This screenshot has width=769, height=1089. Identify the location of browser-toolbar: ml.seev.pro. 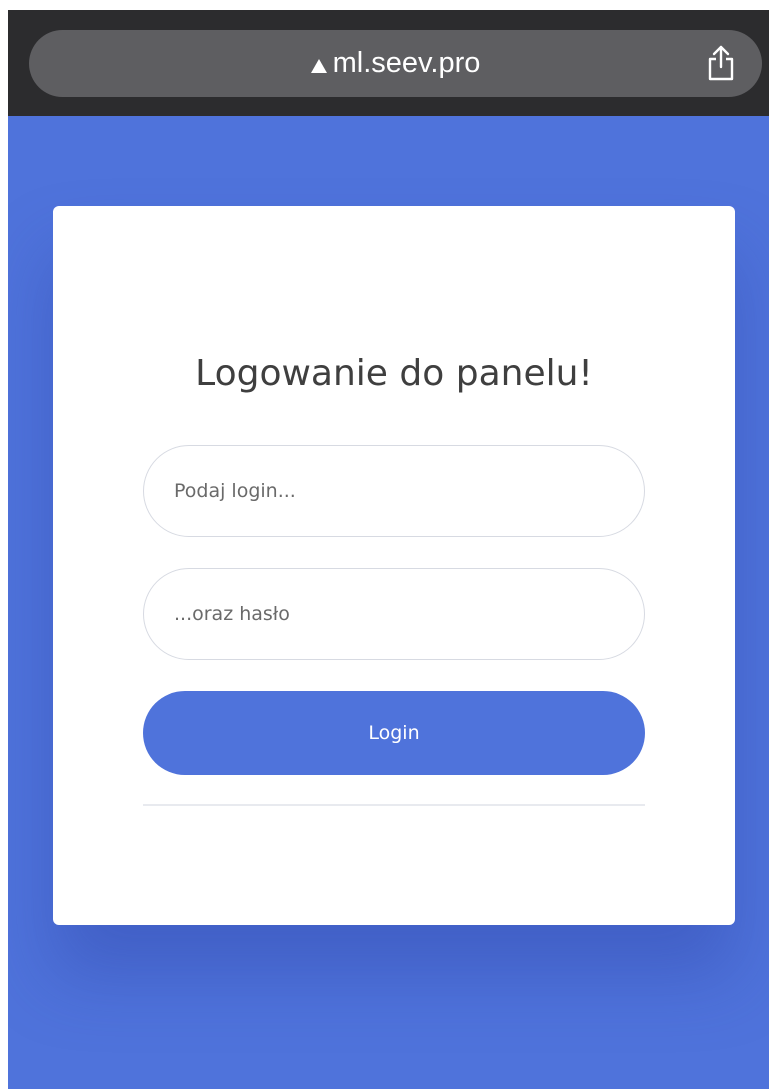
(388, 63).